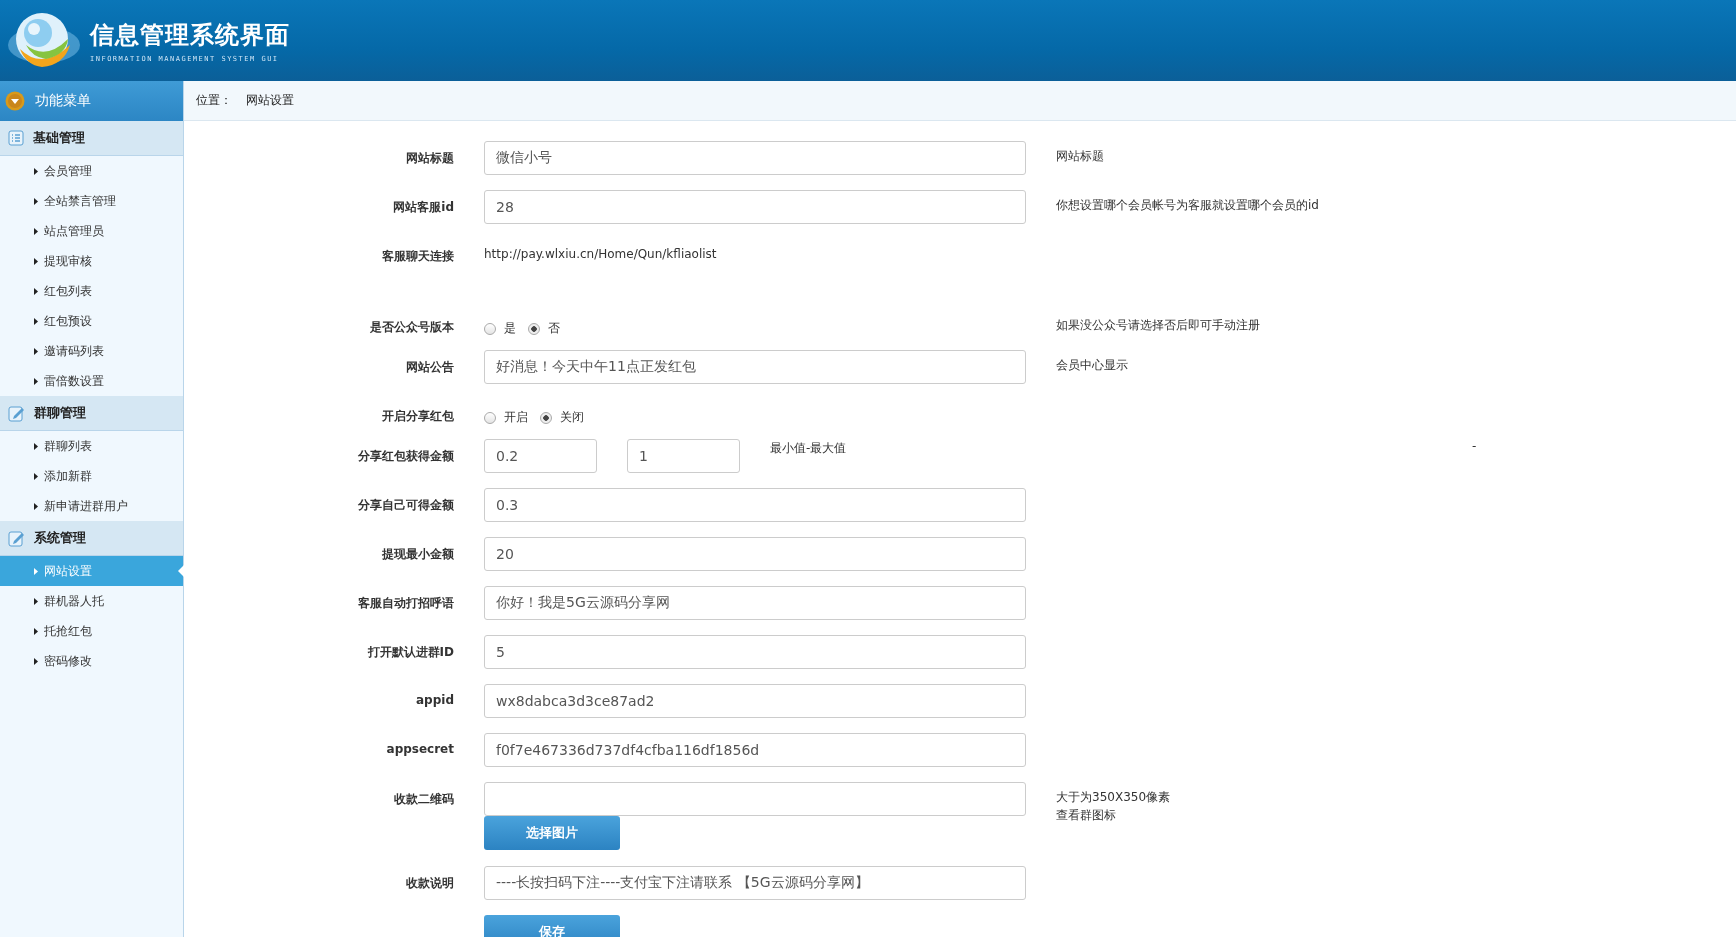  I want to click on field-label: appsecret, so click(420, 748).